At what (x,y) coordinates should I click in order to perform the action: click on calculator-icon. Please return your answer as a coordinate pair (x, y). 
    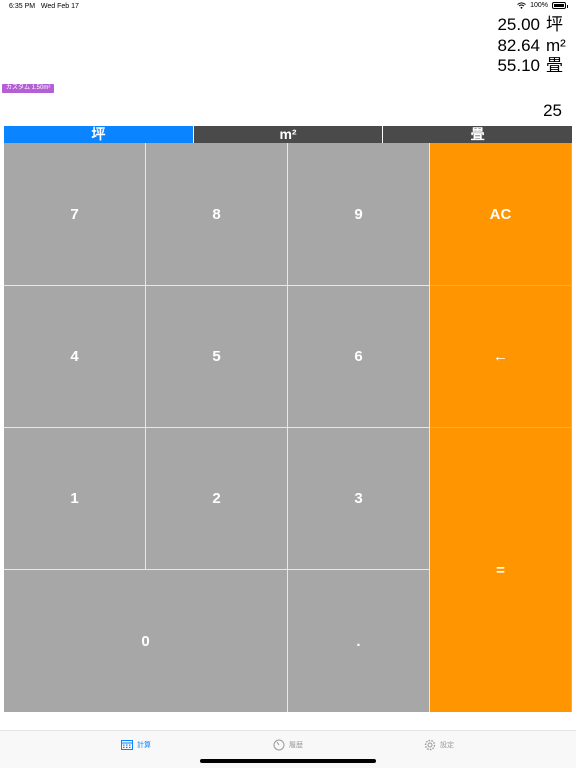
    Looking at the image, I should click on (127, 745).